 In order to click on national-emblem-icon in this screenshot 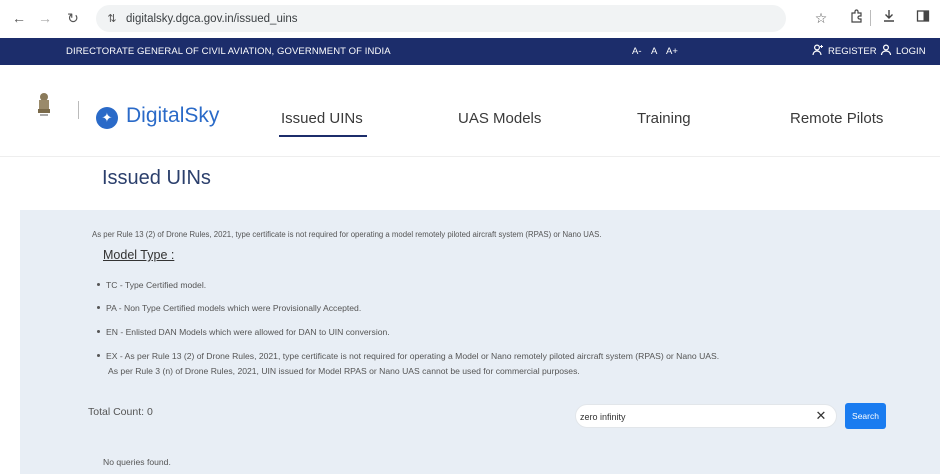, I will do `click(44, 104)`.